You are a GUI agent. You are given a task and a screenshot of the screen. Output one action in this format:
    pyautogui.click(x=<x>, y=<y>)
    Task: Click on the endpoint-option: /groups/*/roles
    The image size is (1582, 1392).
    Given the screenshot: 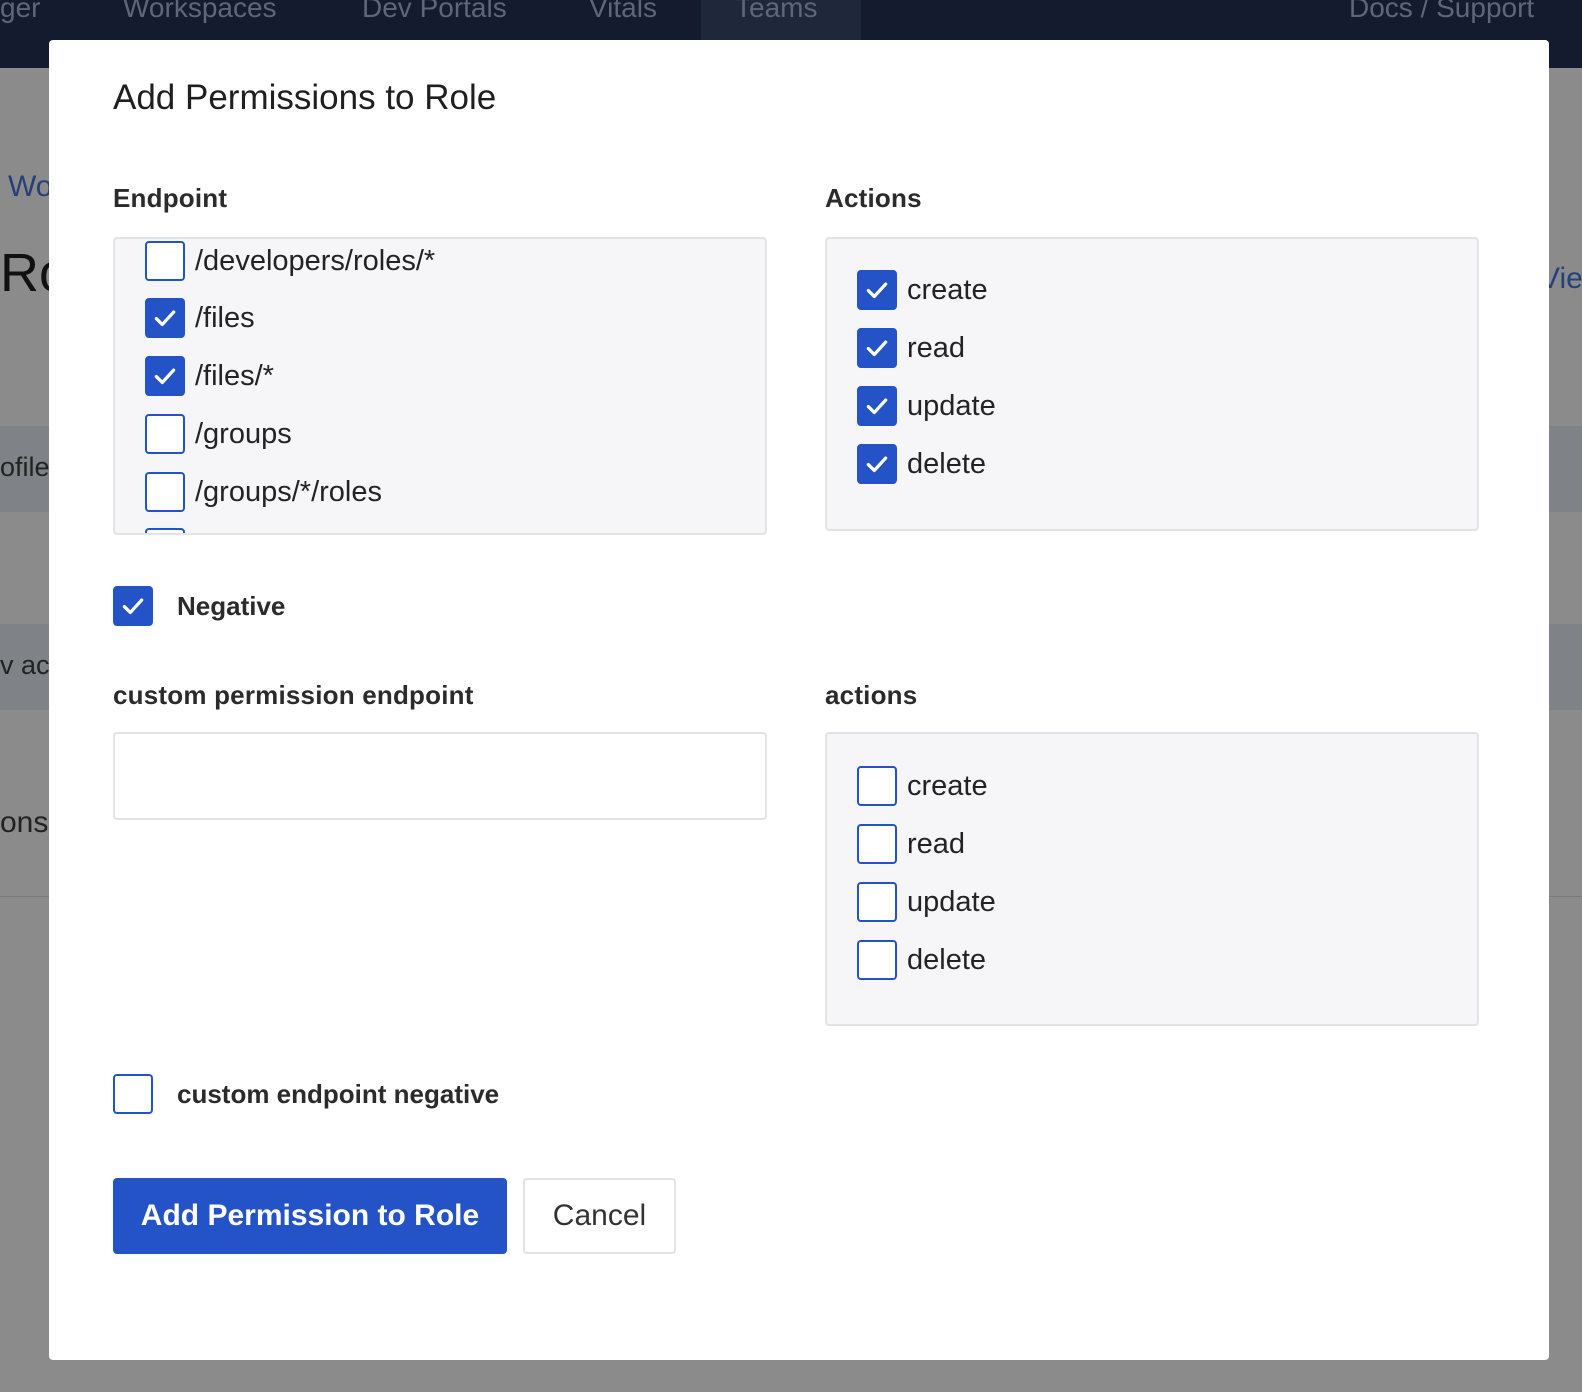 What is the action you would take?
    pyautogui.click(x=263, y=492)
    